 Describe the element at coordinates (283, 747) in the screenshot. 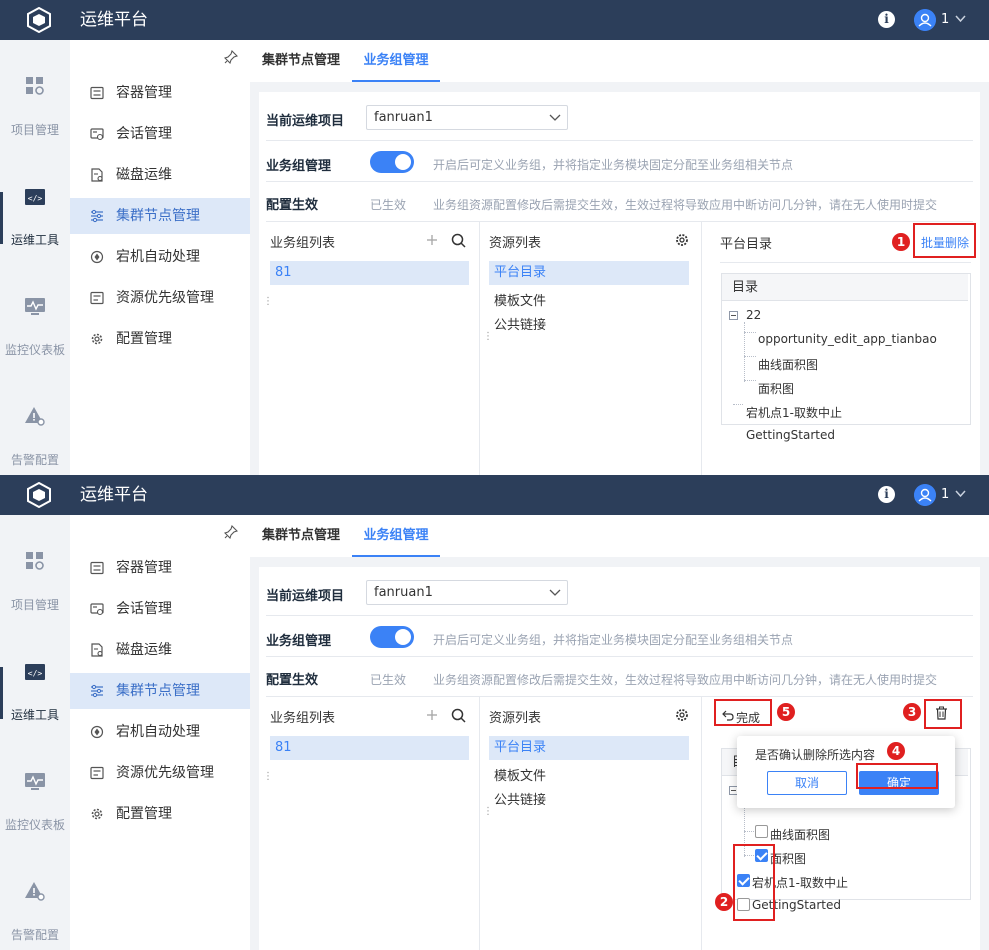

I see `group-item-label: 81` at that location.